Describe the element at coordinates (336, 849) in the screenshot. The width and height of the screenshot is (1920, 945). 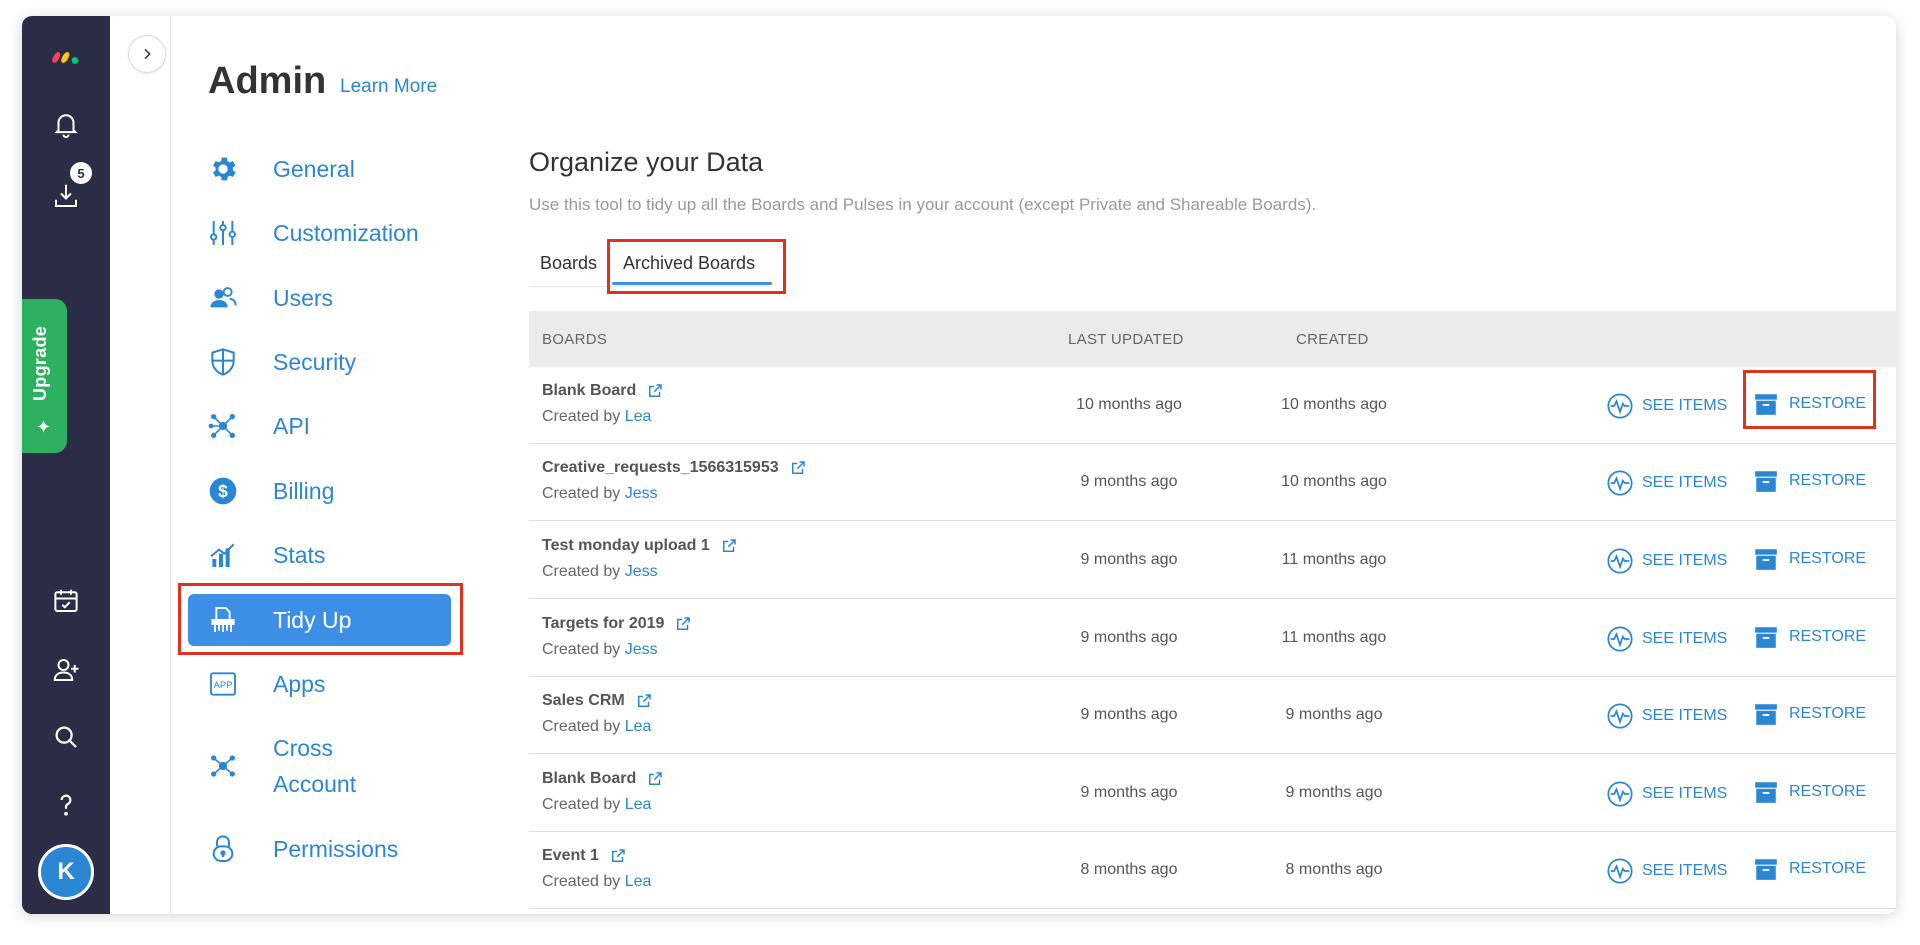
I see `nav-label: Permissions` at that location.